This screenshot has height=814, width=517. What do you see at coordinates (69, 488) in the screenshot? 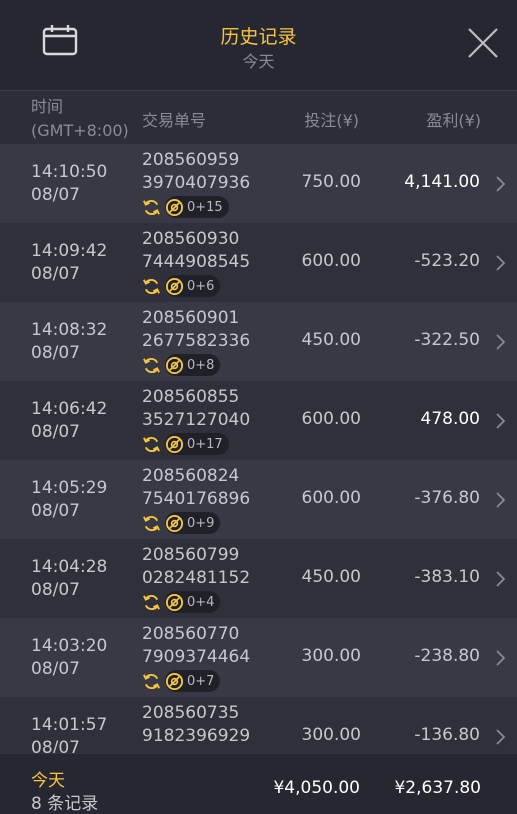
I see `row-time: 14:05:29` at bounding box center [69, 488].